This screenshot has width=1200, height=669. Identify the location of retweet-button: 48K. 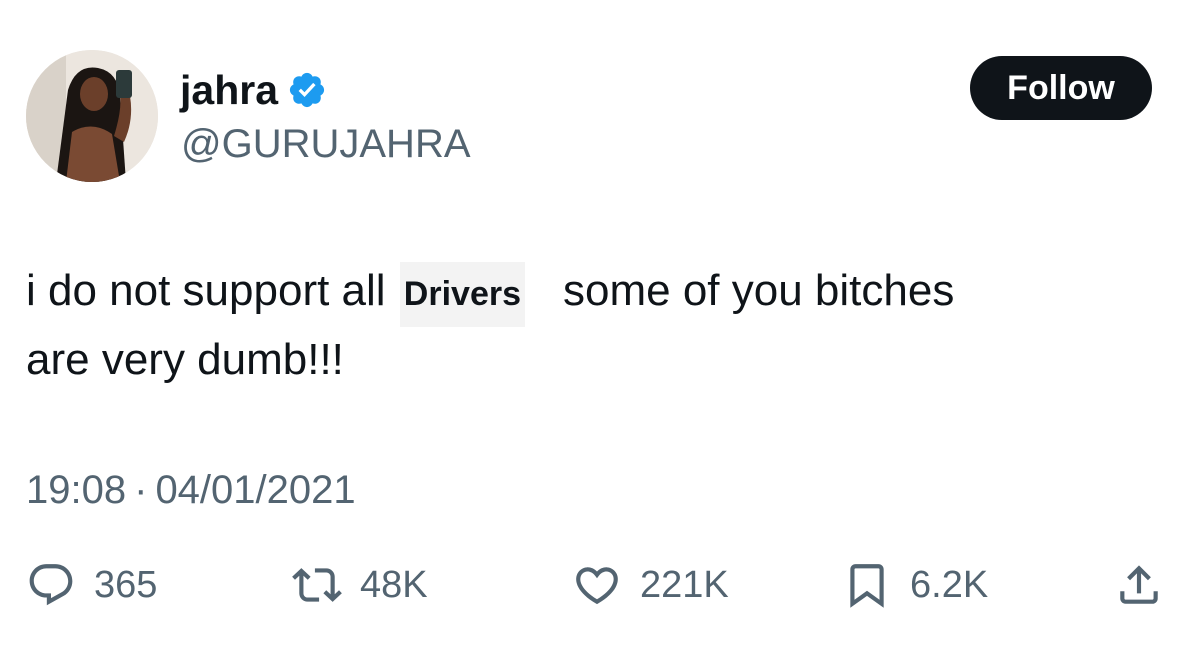
(360, 585).